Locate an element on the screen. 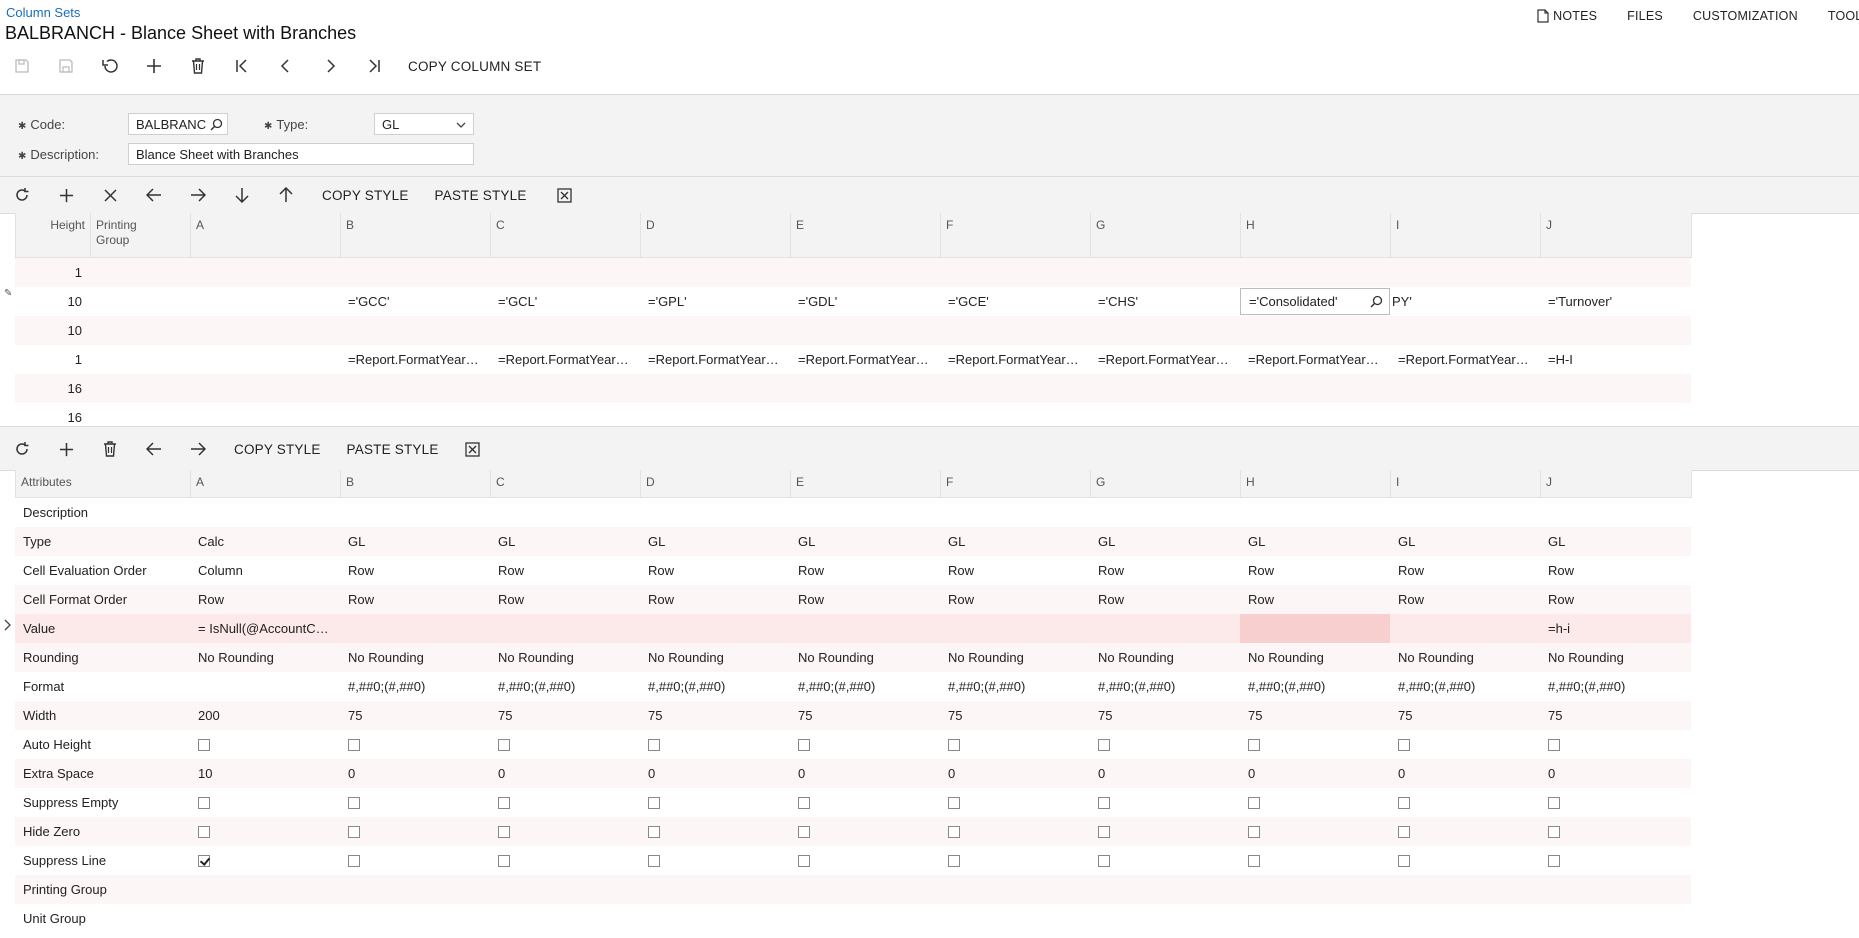  description-field: Blance Sheet with Branches is located at coordinates (301, 154).